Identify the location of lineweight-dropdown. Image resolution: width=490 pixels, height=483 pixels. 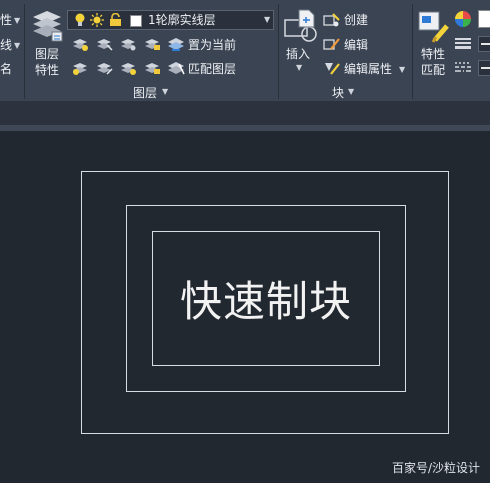
(484, 44).